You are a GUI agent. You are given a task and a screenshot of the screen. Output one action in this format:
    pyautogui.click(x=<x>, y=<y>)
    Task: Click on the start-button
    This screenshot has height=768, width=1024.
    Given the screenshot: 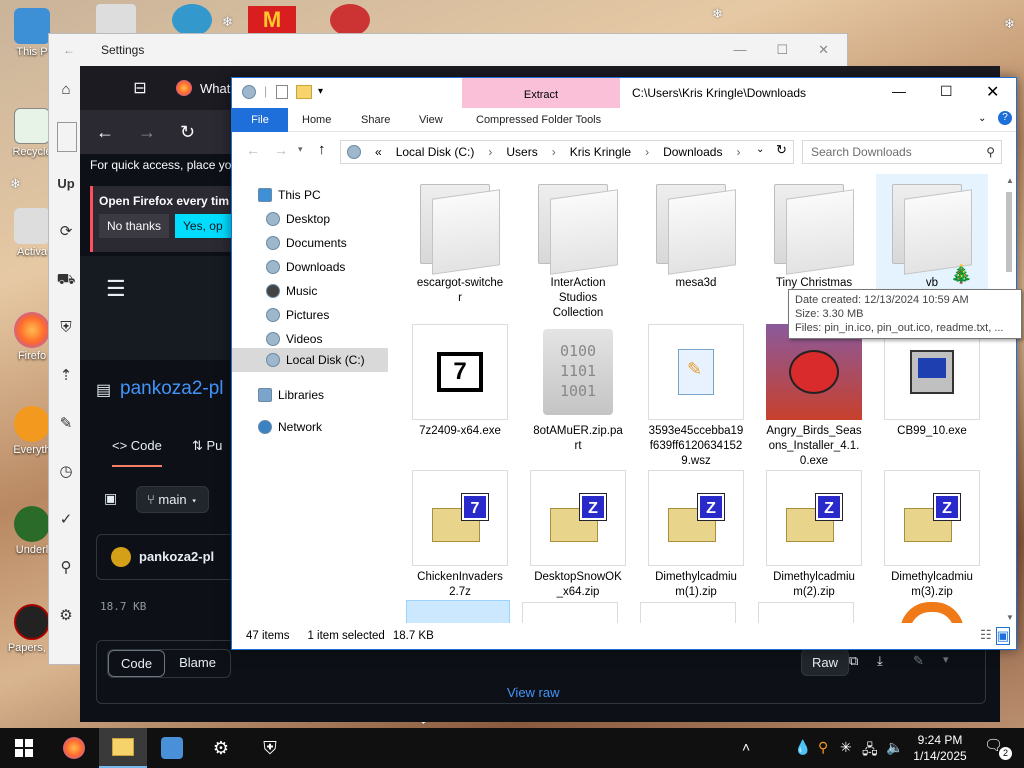 What is the action you would take?
    pyautogui.click(x=24, y=748)
    